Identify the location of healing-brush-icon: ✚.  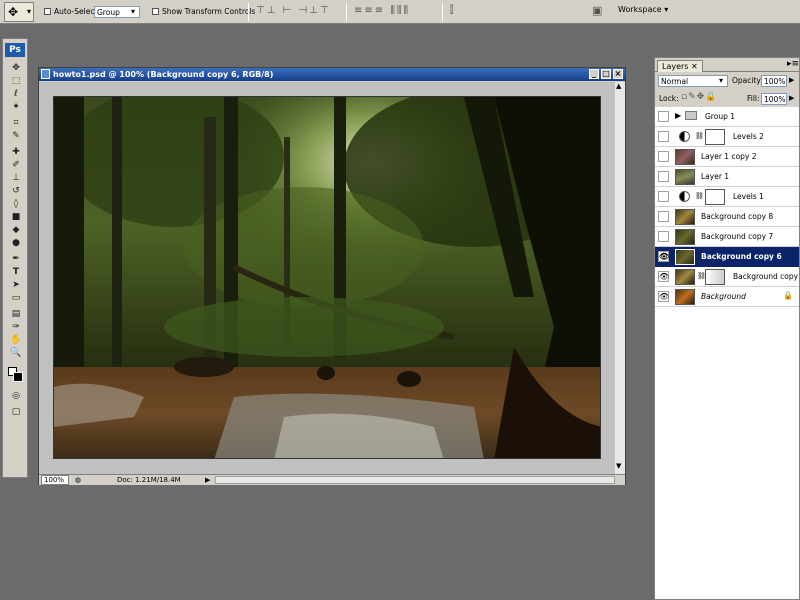
(16, 152).